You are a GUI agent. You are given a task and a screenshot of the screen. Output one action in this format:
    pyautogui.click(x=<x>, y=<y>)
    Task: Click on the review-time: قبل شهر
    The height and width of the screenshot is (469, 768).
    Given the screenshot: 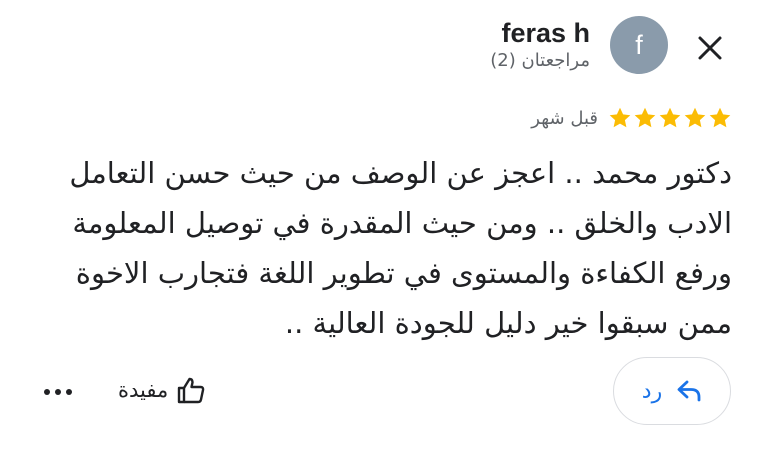 What is the action you would take?
    pyautogui.click(x=564, y=118)
    